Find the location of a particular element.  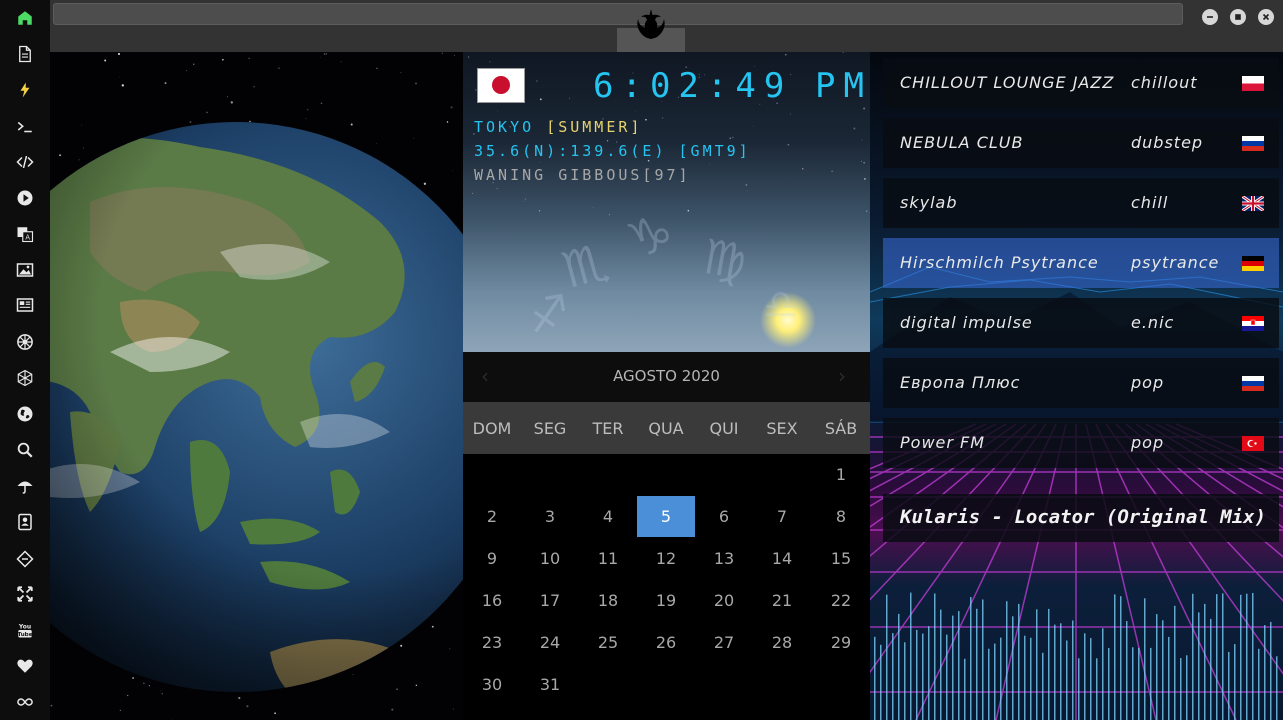

sidebar-item-search is located at coordinates (25, 450).